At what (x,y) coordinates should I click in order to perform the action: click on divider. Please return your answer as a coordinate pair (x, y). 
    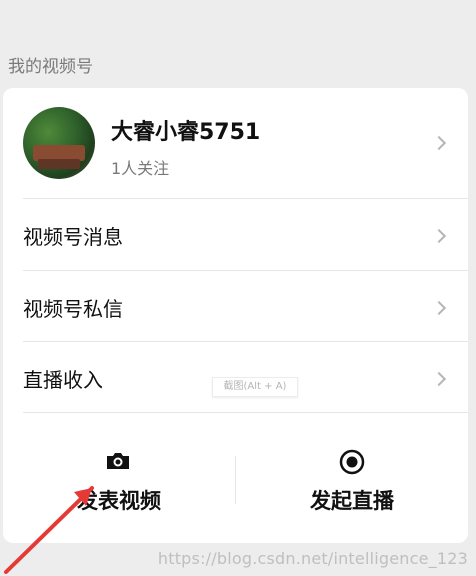
    Looking at the image, I should click on (245, 412).